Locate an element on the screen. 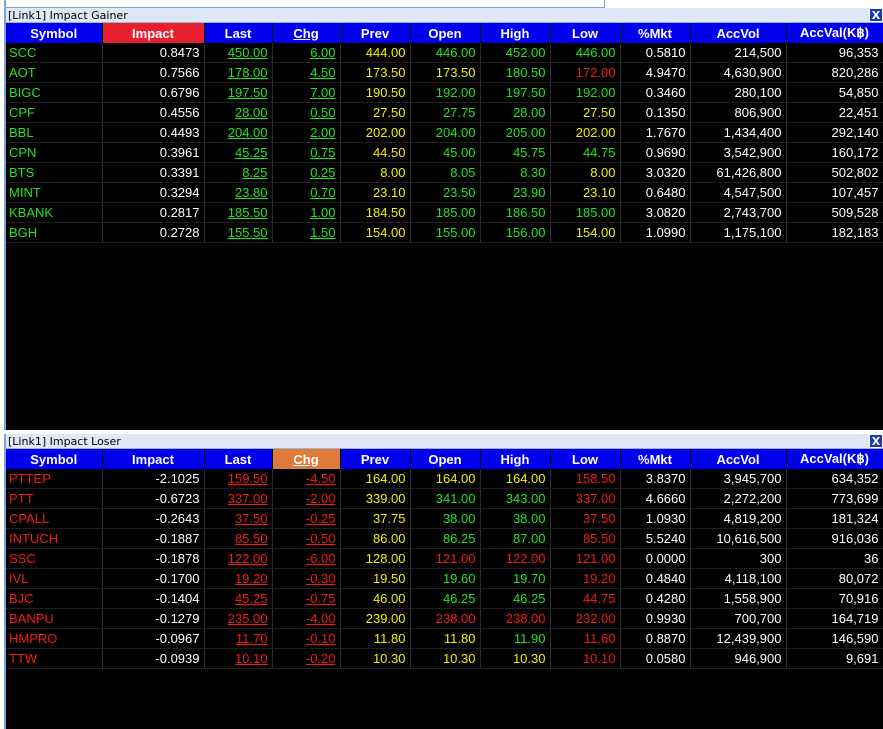 The height and width of the screenshot is (729, 883). cell-last: 122.00 is located at coordinates (238, 558).